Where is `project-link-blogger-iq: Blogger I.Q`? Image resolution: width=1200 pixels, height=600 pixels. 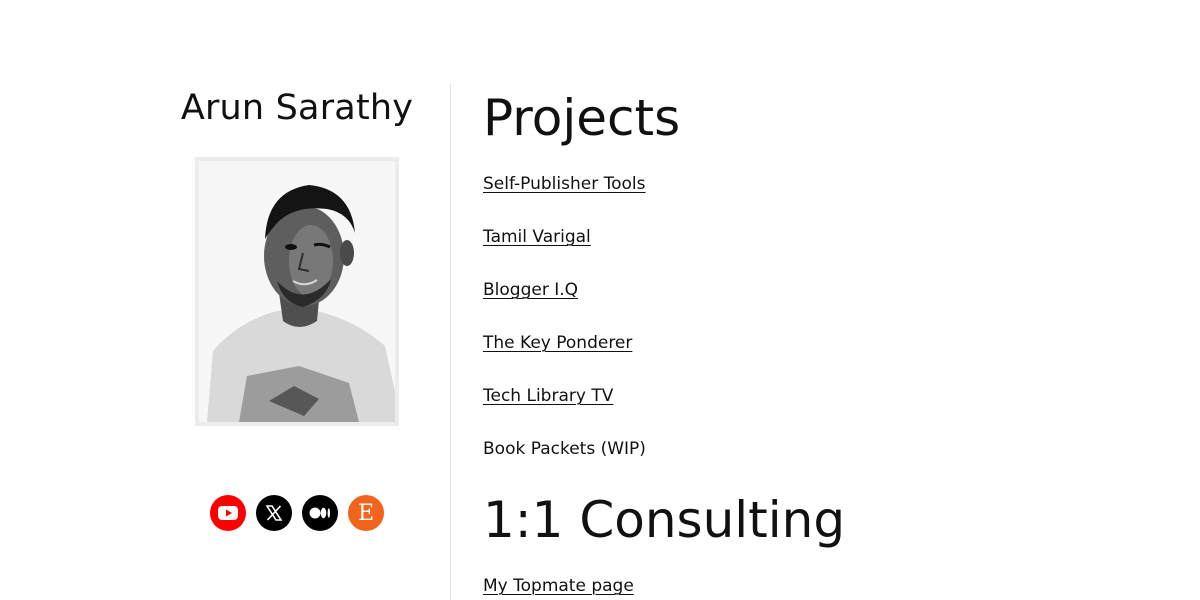
project-link-blogger-iq: Blogger I.Q is located at coordinates (530, 290).